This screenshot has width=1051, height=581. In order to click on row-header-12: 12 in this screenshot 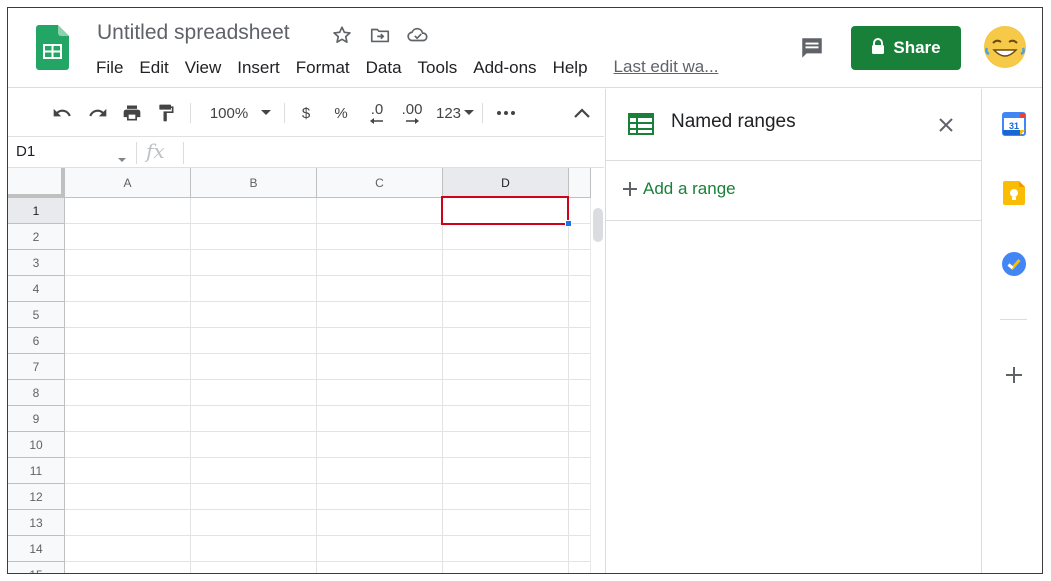, I will do `click(36, 497)`.